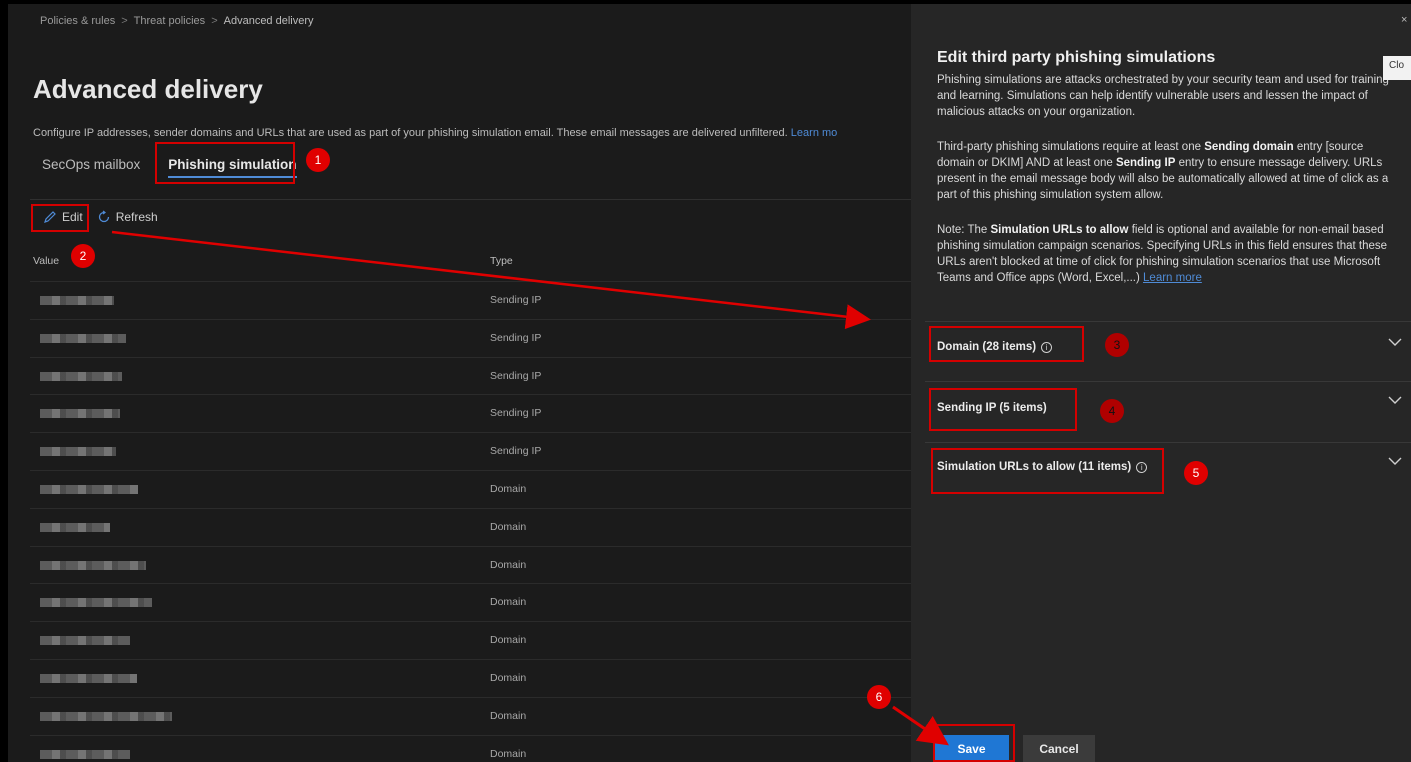  Describe the element at coordinates (1196, 473) in the screenshot. I see `annotation-badge: 5` at that location.